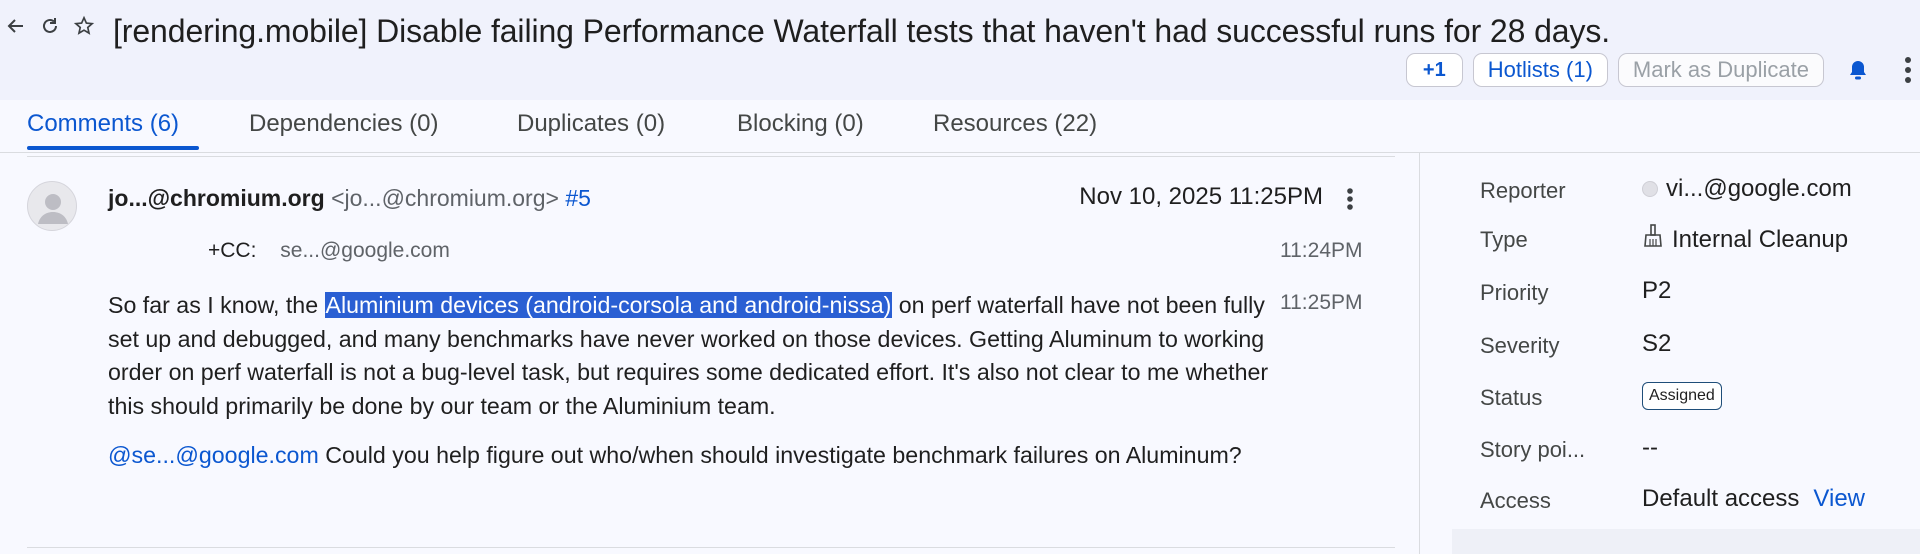 This screenshot has width=1920, height=554. I want to click on field-label: Type, so click(1504, 239).